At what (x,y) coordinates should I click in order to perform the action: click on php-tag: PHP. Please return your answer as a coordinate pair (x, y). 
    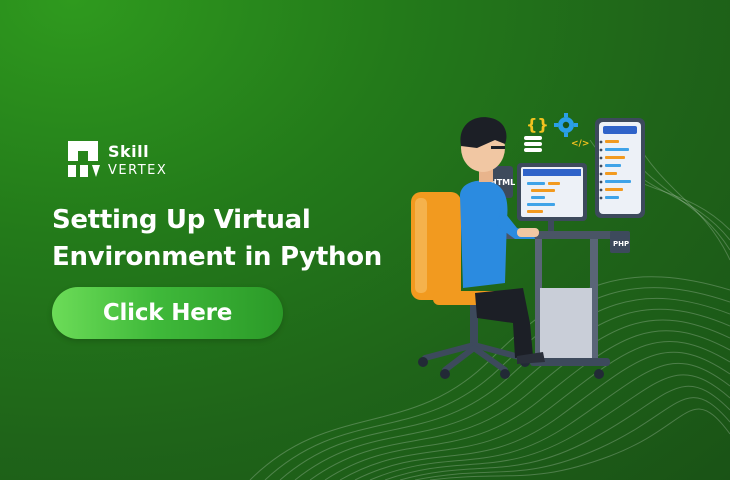
    Looking at the image, I should click on (621, 244).